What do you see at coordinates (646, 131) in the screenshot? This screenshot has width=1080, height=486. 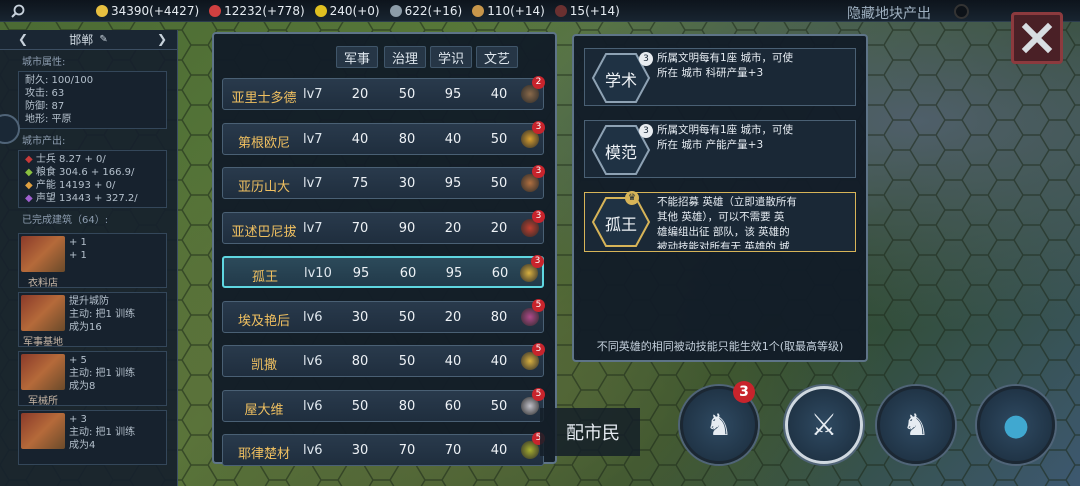 I see `skill-level: 3` at bounding box center [646, 131].